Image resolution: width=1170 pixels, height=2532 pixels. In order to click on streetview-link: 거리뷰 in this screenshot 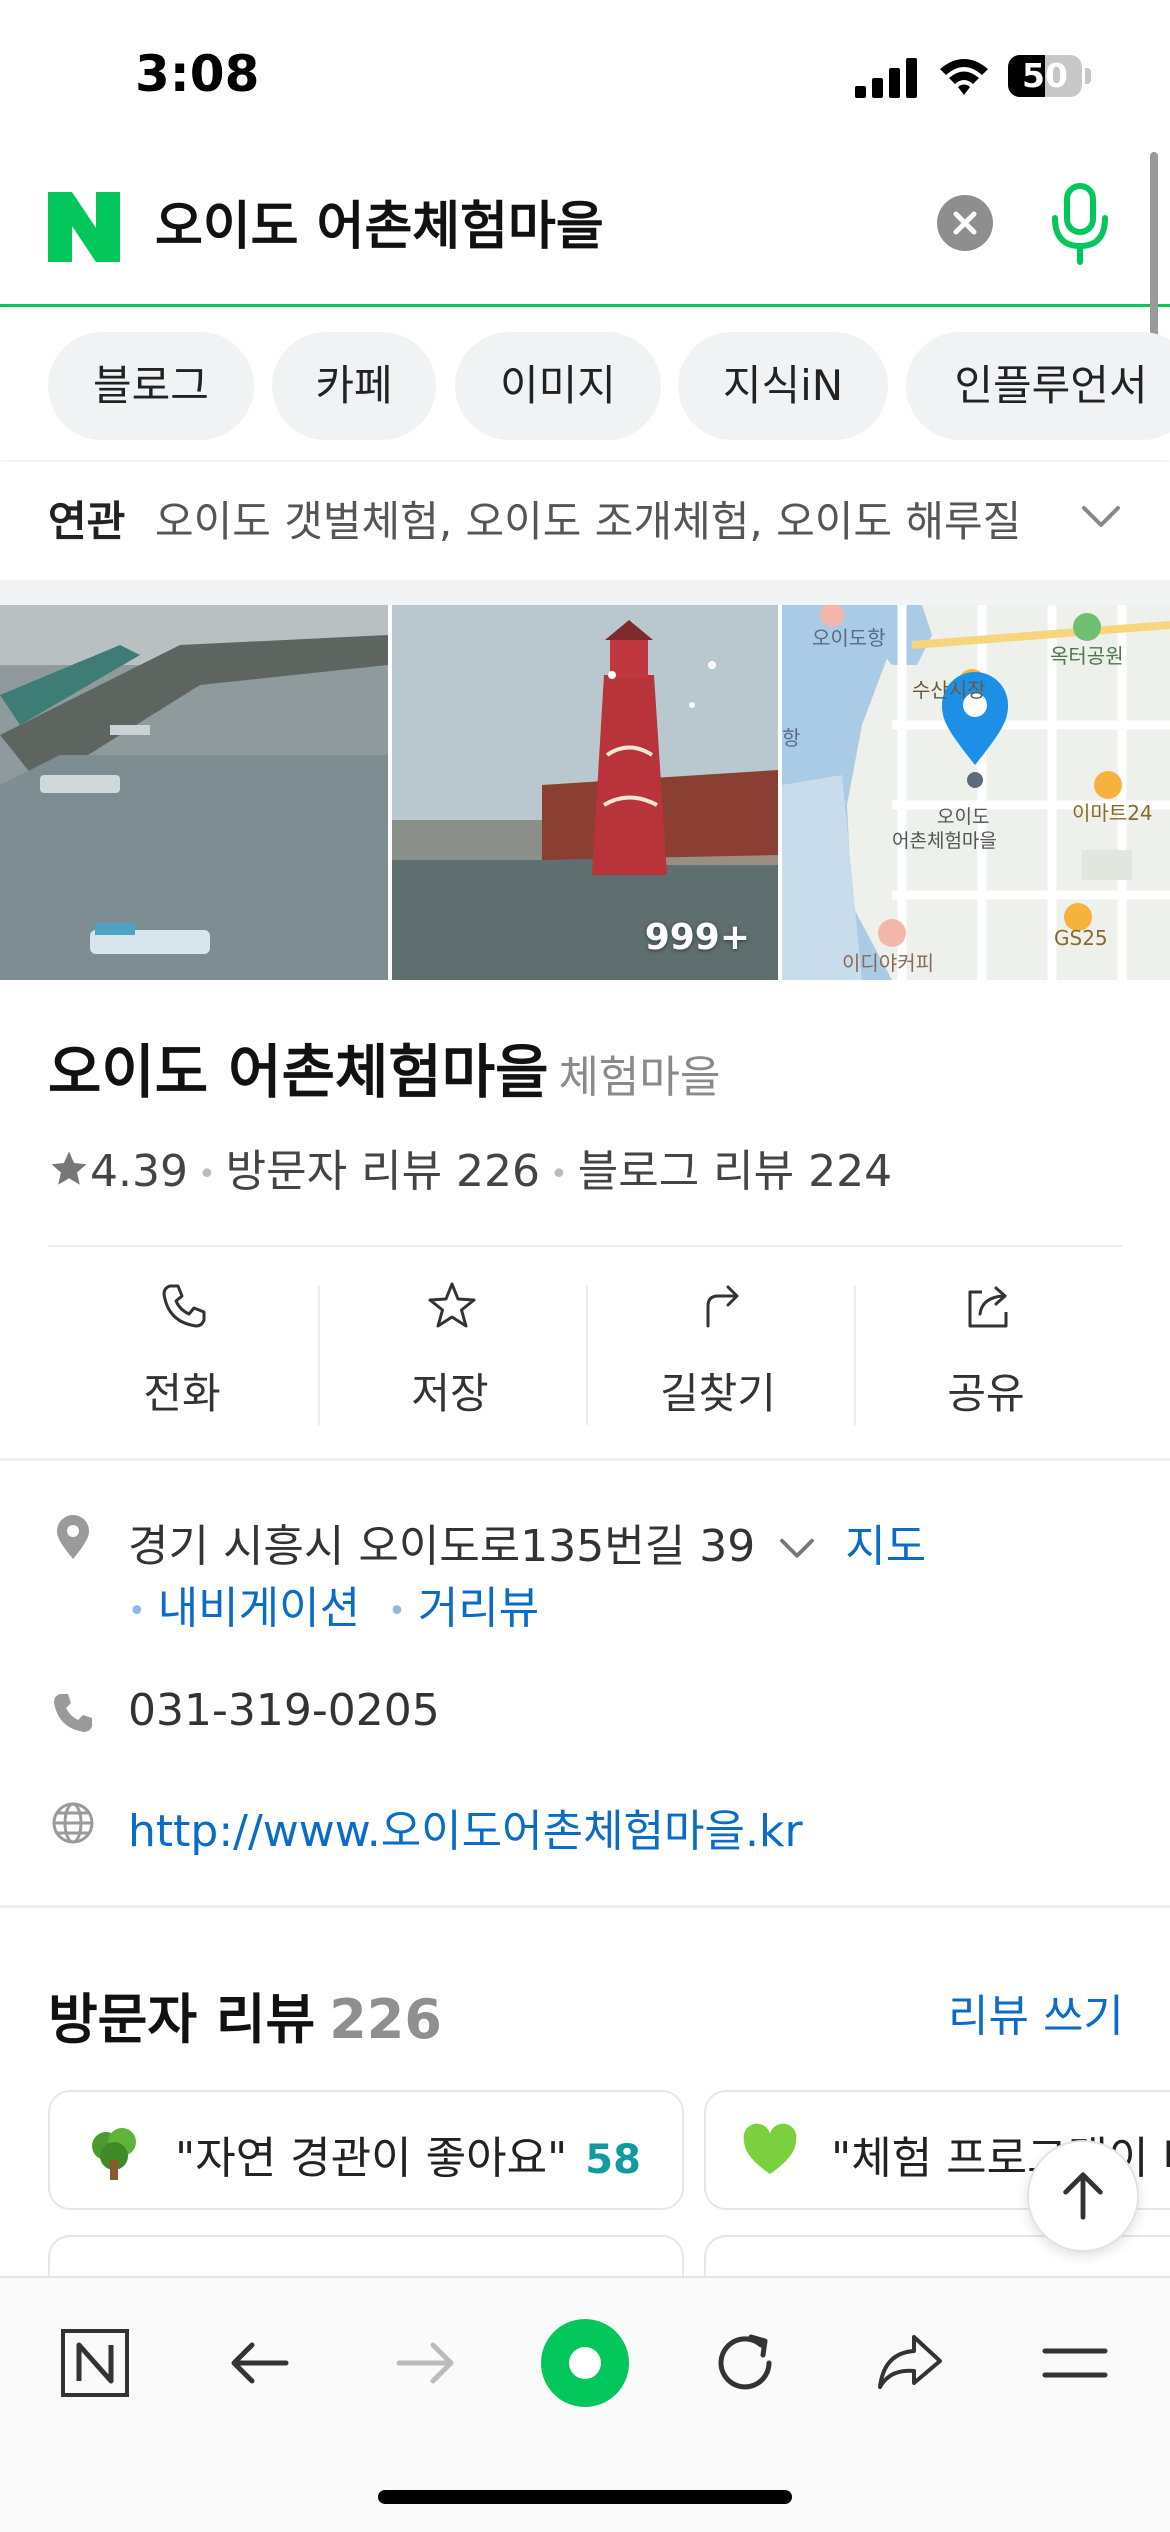, I will do `click(478, 1608)`.